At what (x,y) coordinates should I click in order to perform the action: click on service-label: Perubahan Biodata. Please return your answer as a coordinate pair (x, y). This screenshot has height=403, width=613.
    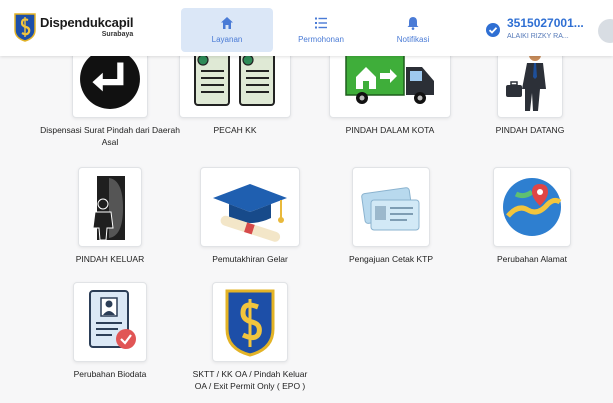
    Looking at the image, I should click on (110, 374).